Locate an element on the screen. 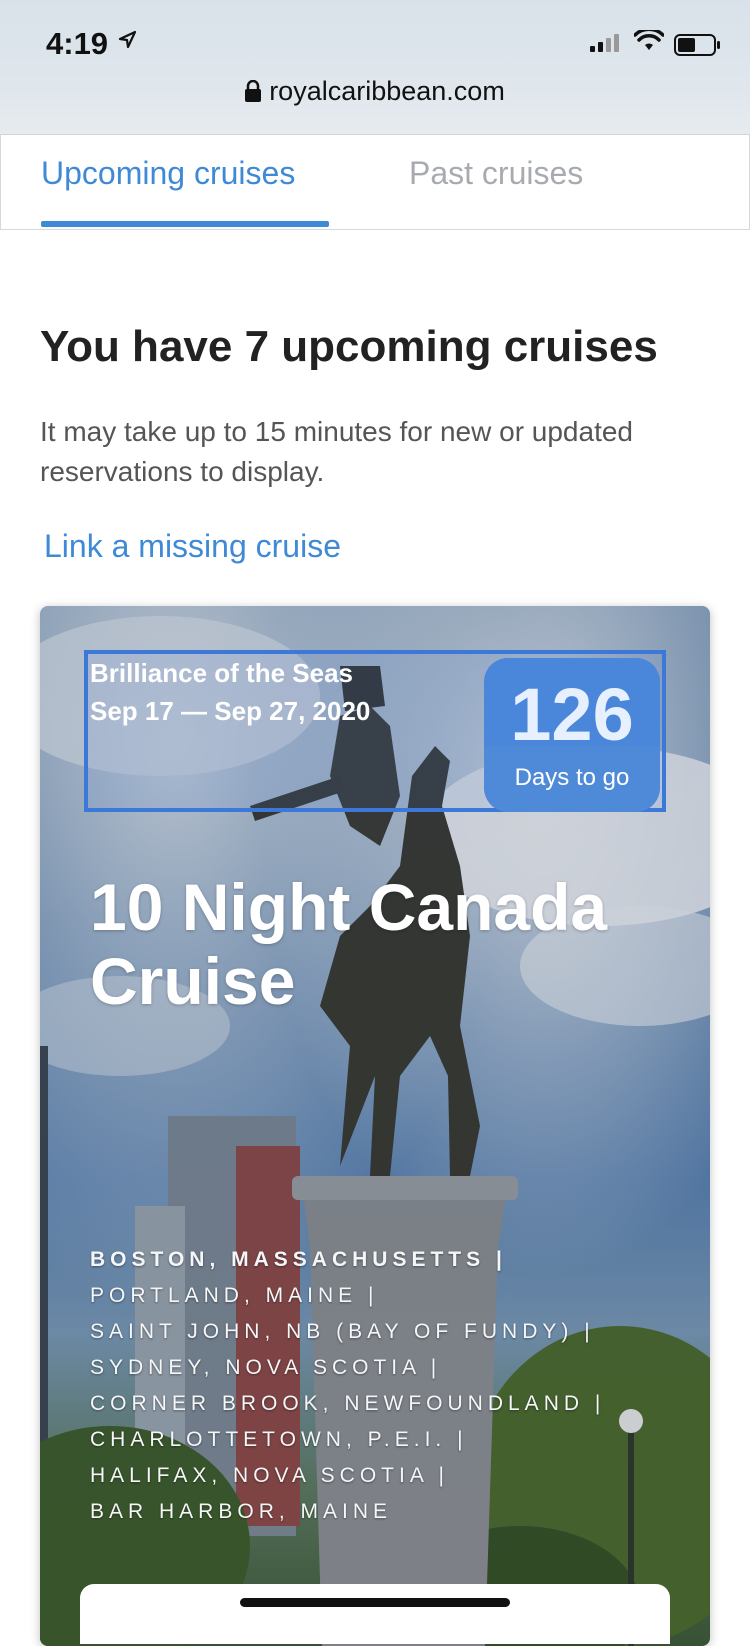 The height and width of the screenshot is (1646, 750). tab-past-cruises: Past cruises is located at coordinates (496, 173).